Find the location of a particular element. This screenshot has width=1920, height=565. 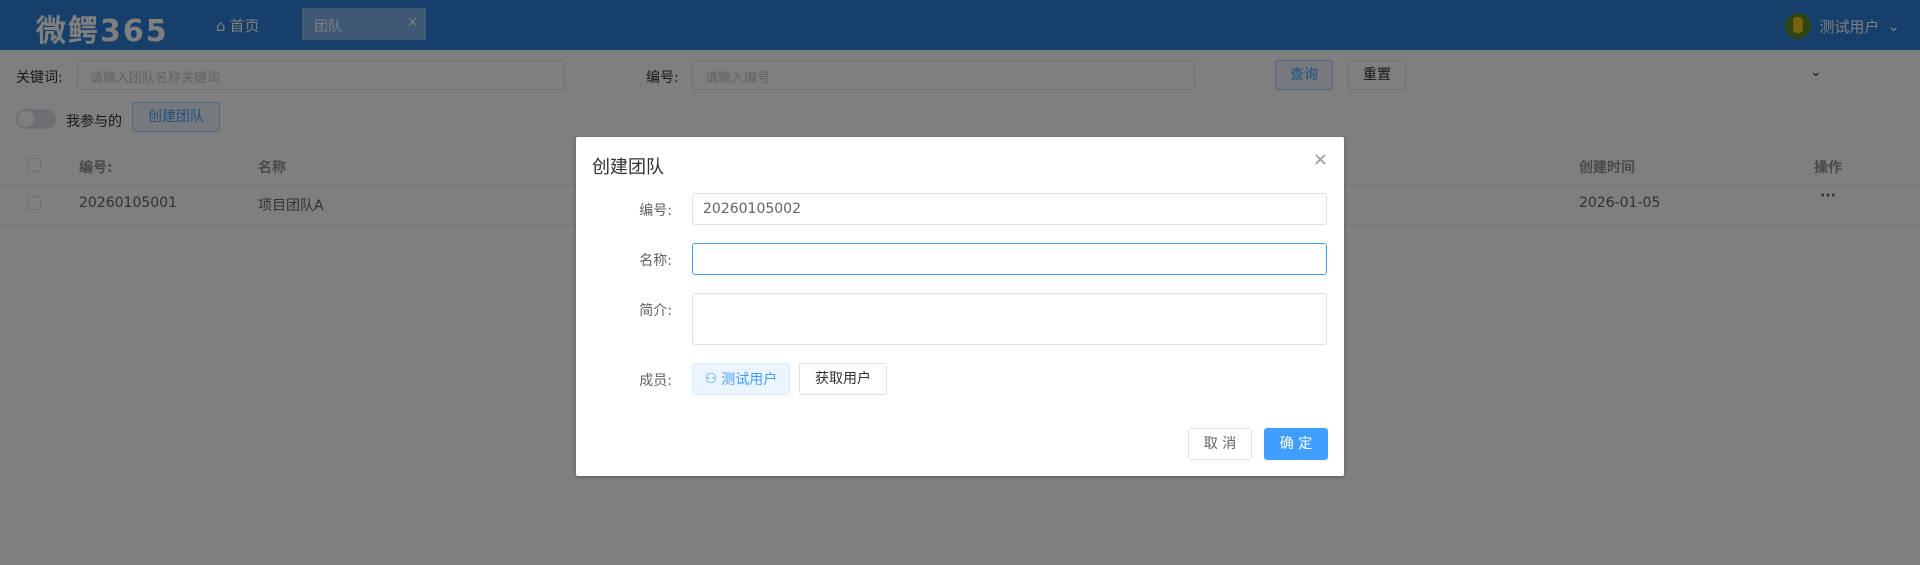

code-label: 编号: is located at coordinates (655, 211).